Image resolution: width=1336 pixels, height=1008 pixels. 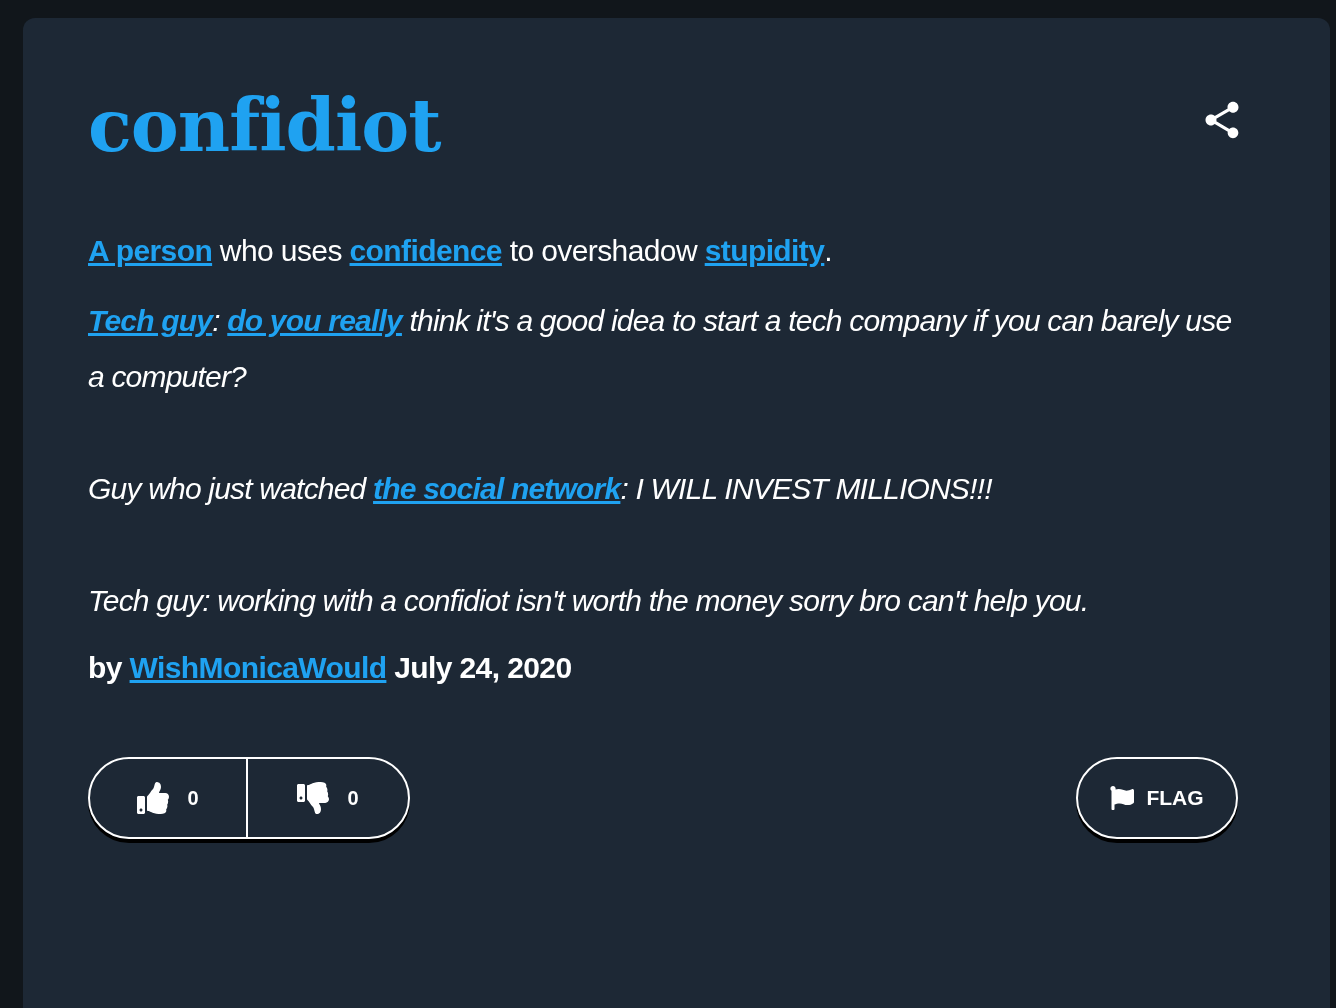 I want to click on example-text: Tech guy: working with a confidiot isn't worth the money sorry bro can't help you., so click(x=589, y=601).